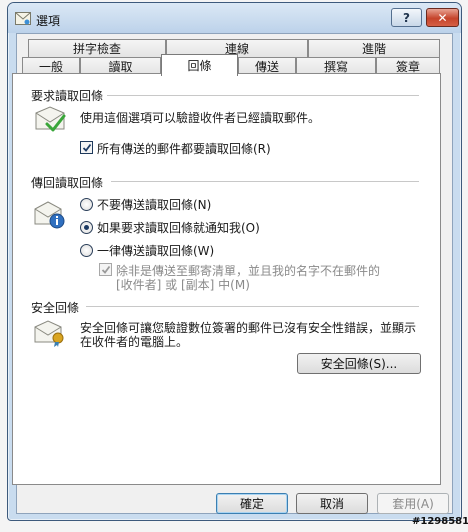 The height and width of the screenshot is (532, 468). I want to click on tab-advanced: 進階, so click(374, 48).